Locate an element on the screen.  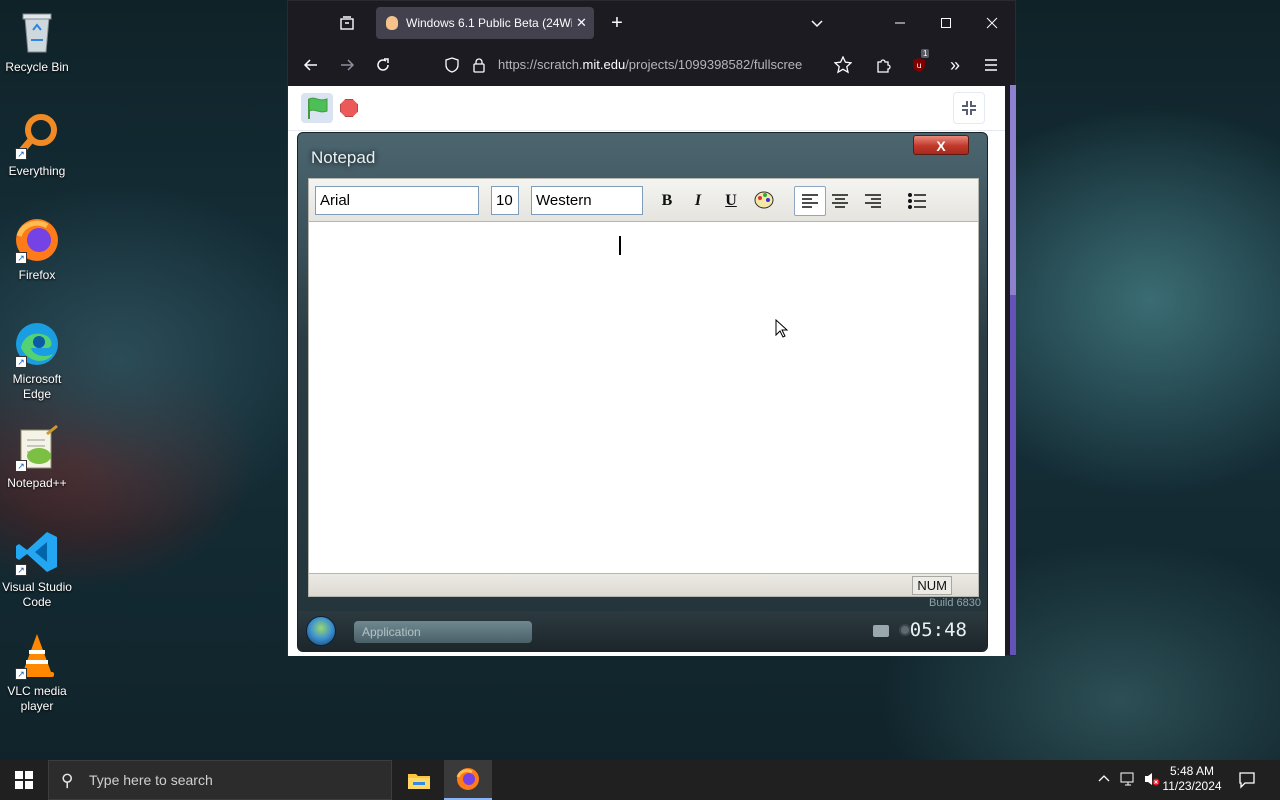
clock-time: 5:48 AM is located at coordinates (1192, 771).